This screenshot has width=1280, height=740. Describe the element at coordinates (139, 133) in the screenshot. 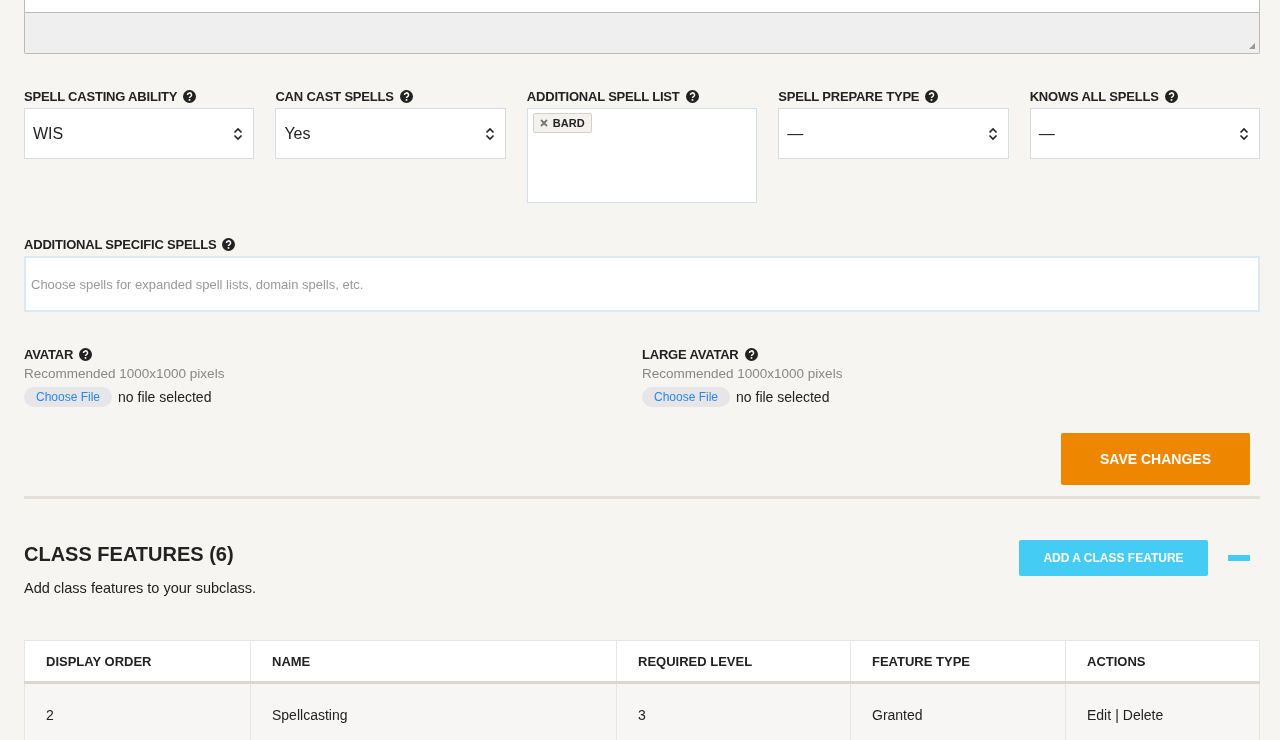

I see `select-field: WIS` at that location.